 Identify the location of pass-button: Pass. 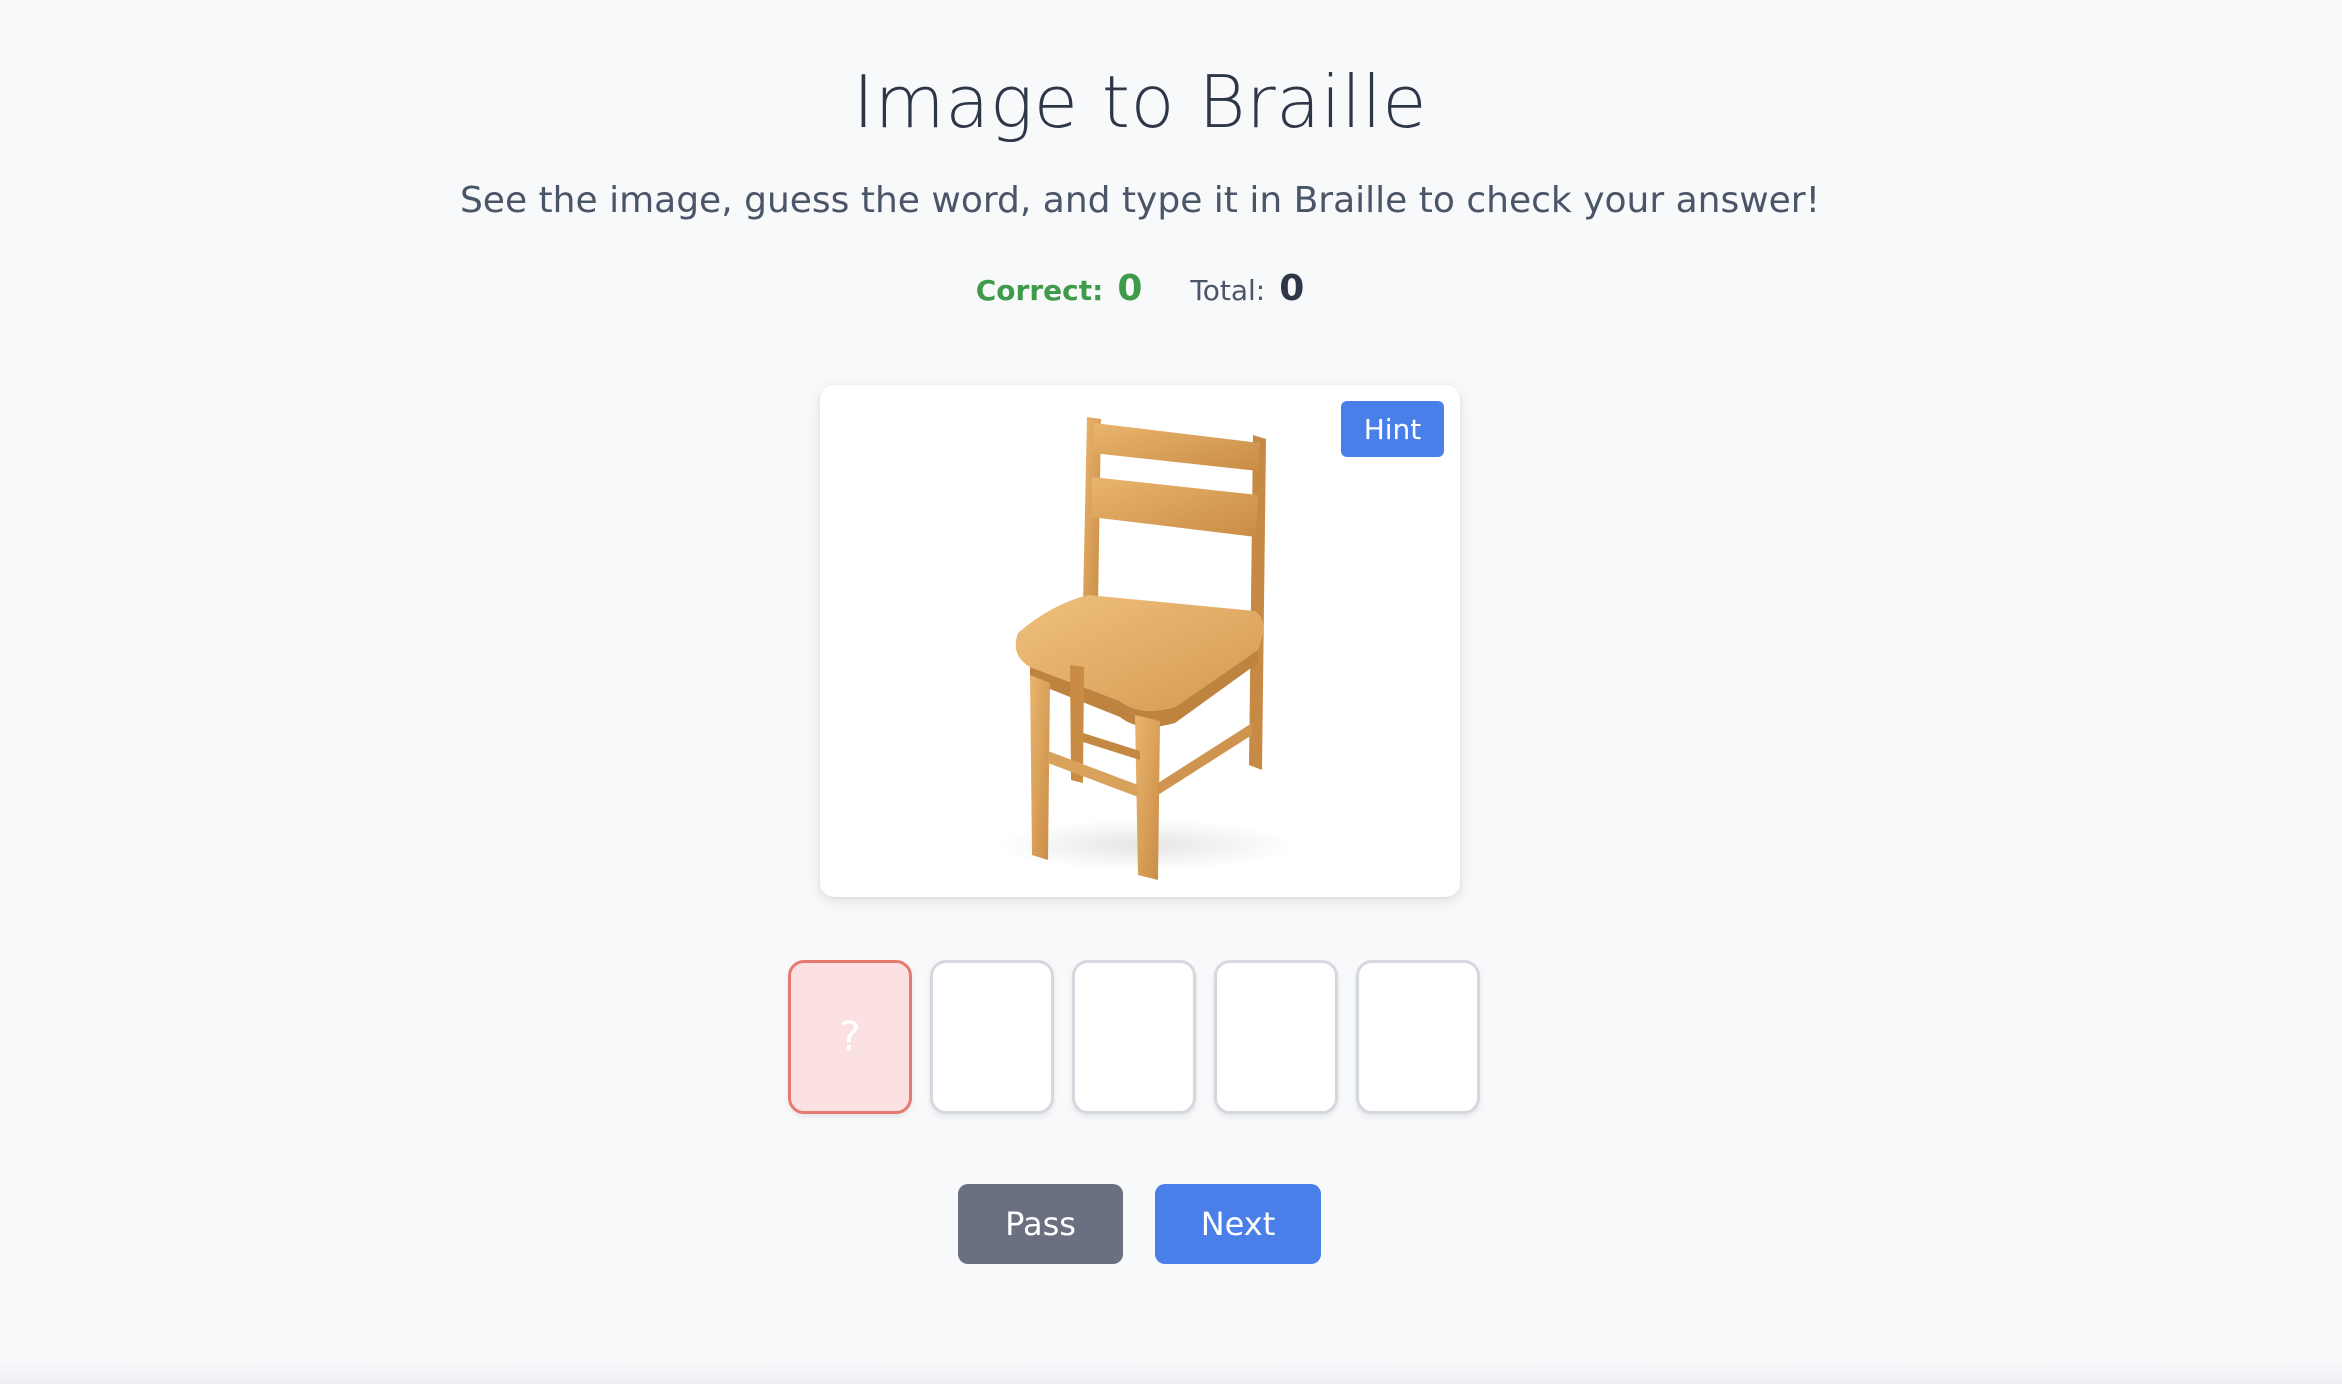
(1040, 1224).